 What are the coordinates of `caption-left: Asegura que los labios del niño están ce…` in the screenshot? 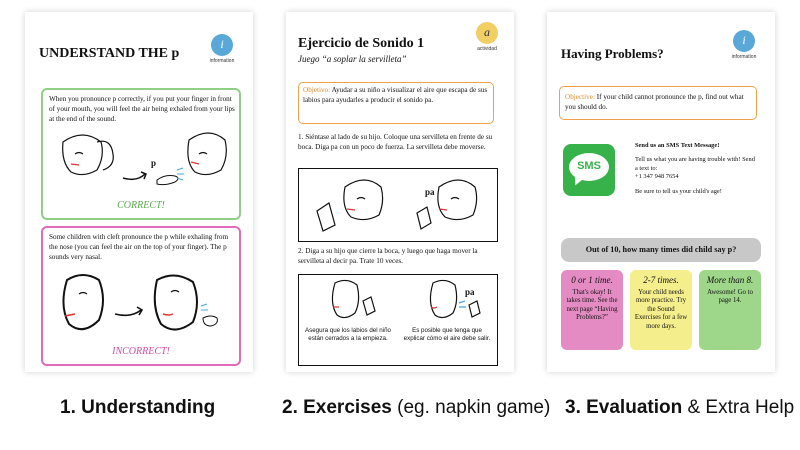 It's located at (348, 334).